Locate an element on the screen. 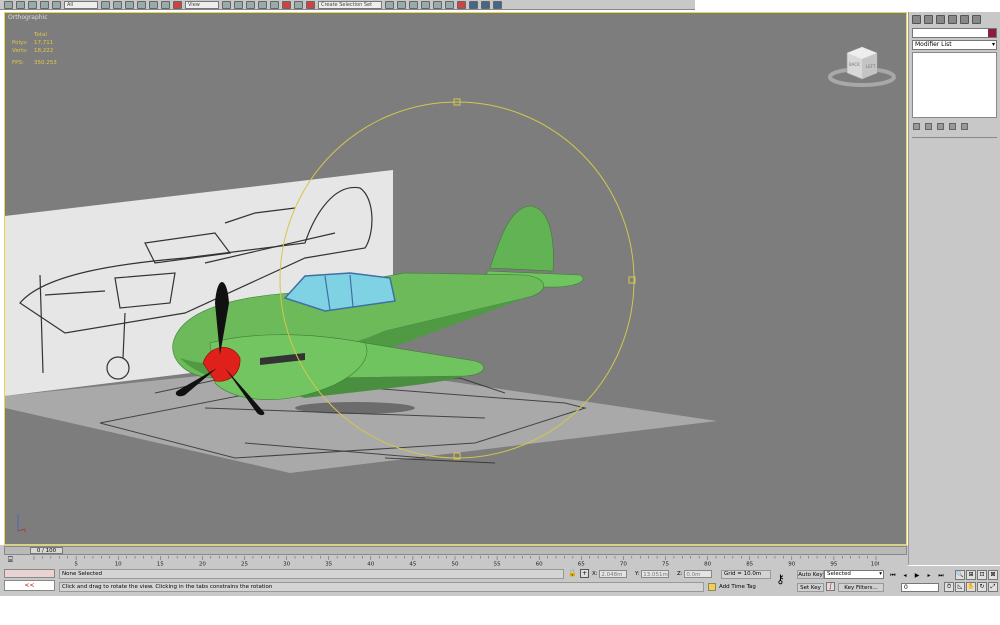 This screenshot has height=625, width=1000. mirror-icon is located at coordinates (389, 4).